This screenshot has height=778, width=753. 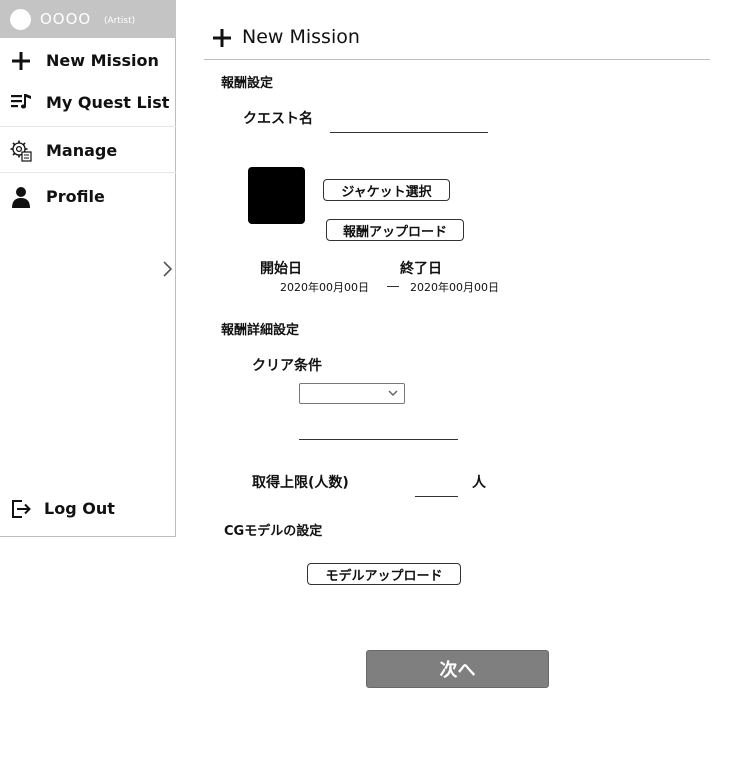 I want to click on jacket-image, so click(x=276, y=195).